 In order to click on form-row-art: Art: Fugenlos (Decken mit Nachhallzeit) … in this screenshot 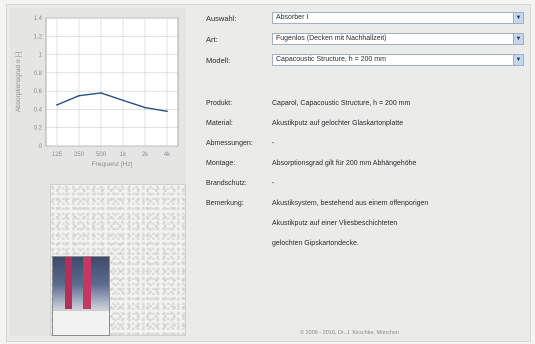, I will do `click(363, 40)`.